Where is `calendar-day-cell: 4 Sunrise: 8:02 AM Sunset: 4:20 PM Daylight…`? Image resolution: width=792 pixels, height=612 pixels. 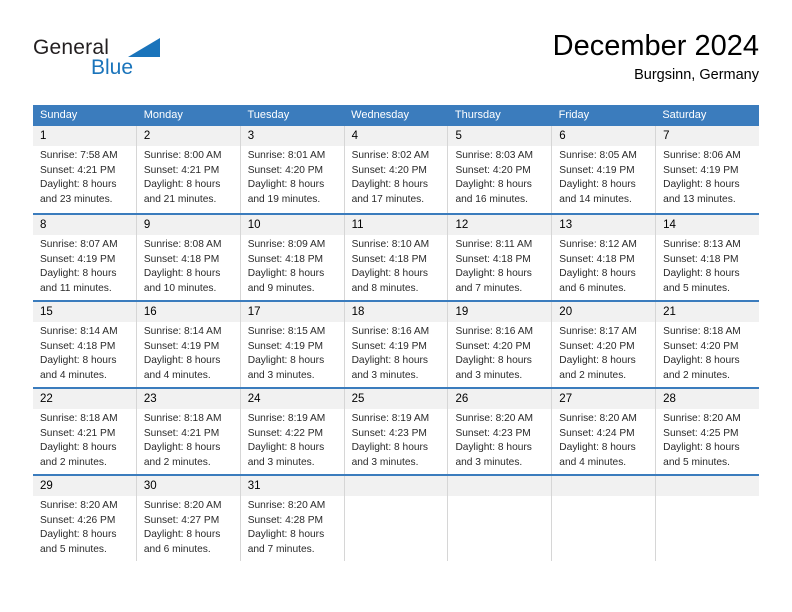
calendar-day-cell: 4 Sunrise: 8:02 AM Sunset: 4:20 PM Daylight… is located at coordinates (396, 169).